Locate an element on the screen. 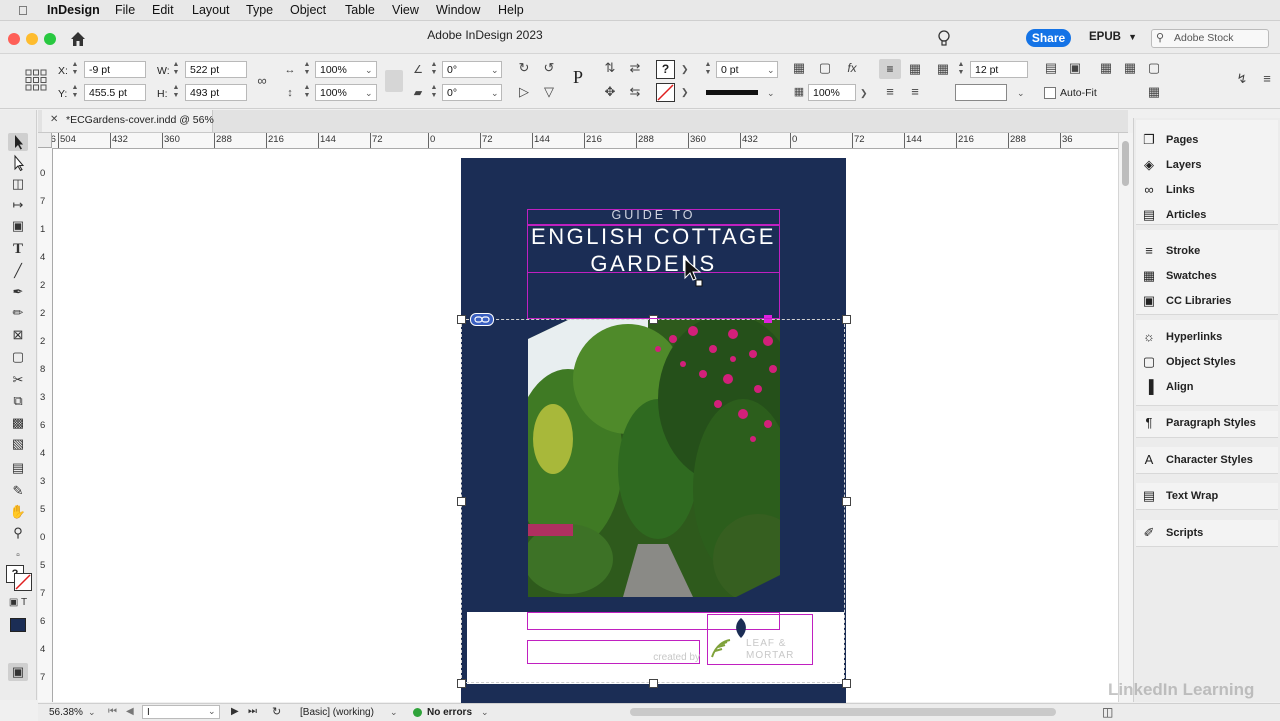 This screenshot has height=721, width=1280. panel-menu-icon: ≡ is located at coordinates (1267, 79).